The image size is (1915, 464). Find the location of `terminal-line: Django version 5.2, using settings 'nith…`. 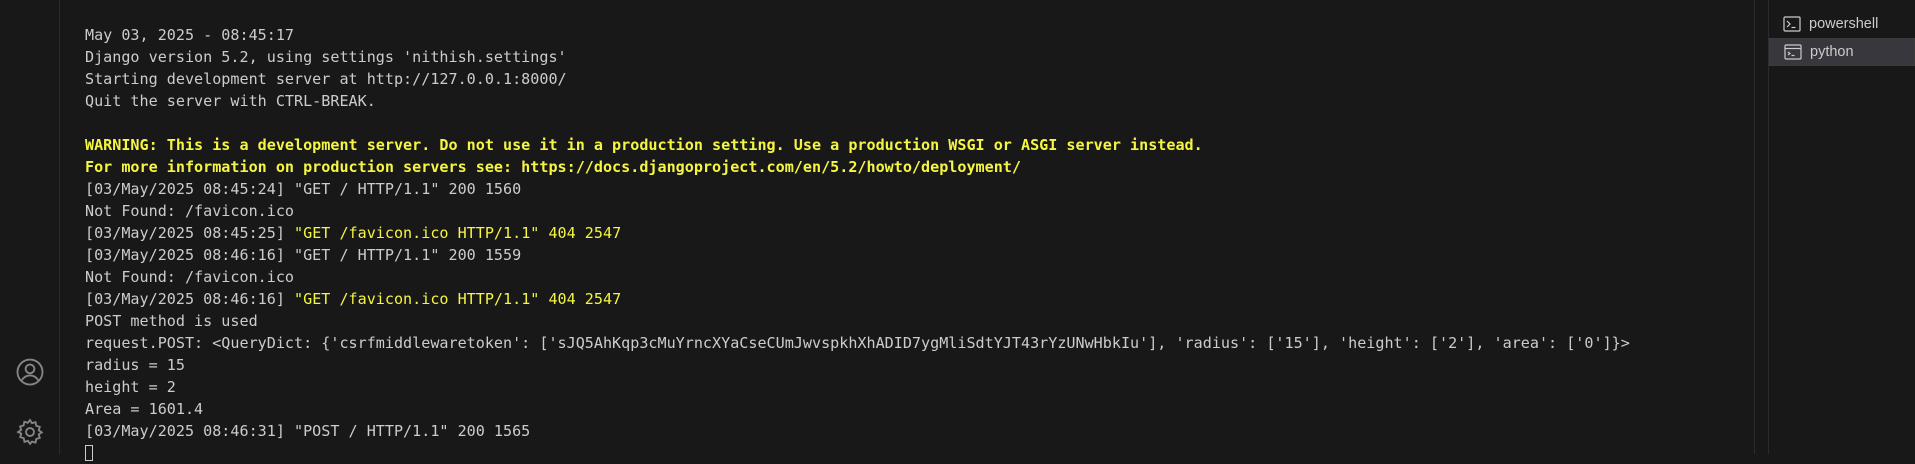

terminal-line: Django version 5.2, using settings 'nith… is located at coordinates (326, 57).